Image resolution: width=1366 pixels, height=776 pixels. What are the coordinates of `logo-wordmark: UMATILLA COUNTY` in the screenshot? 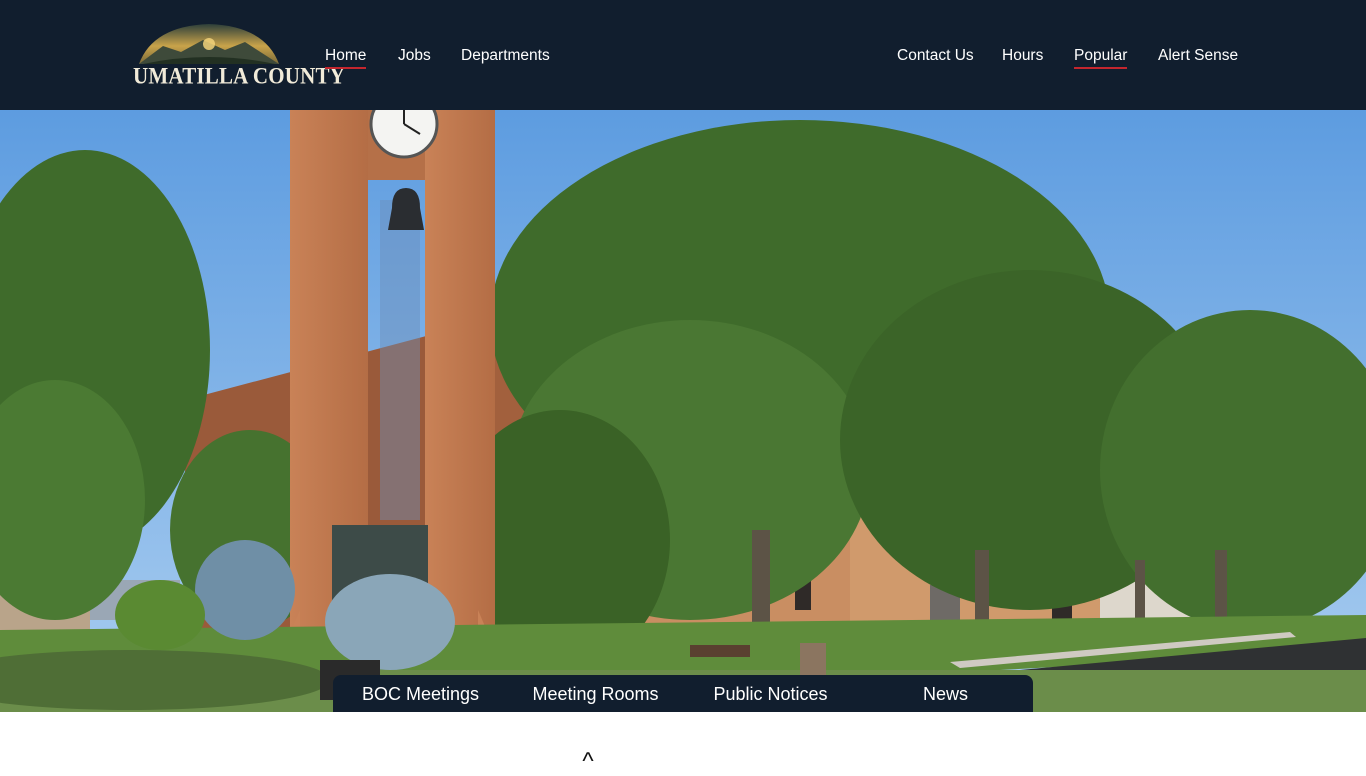 It's located at (239, 75).